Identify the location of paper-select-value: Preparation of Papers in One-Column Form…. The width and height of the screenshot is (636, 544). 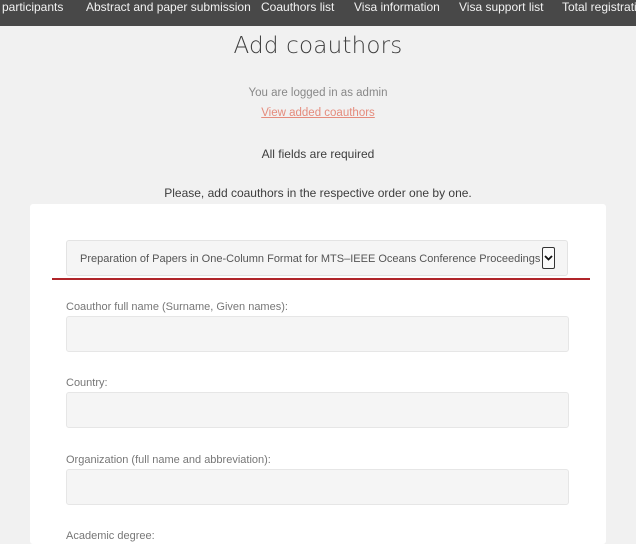
(310, 259).